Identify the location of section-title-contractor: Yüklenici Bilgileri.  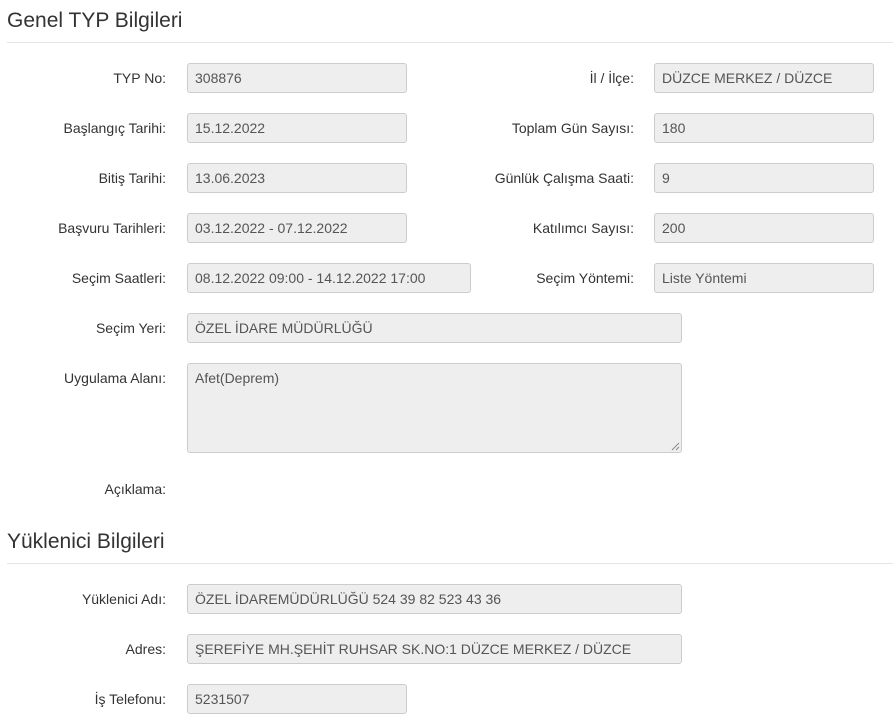
(86, 541).